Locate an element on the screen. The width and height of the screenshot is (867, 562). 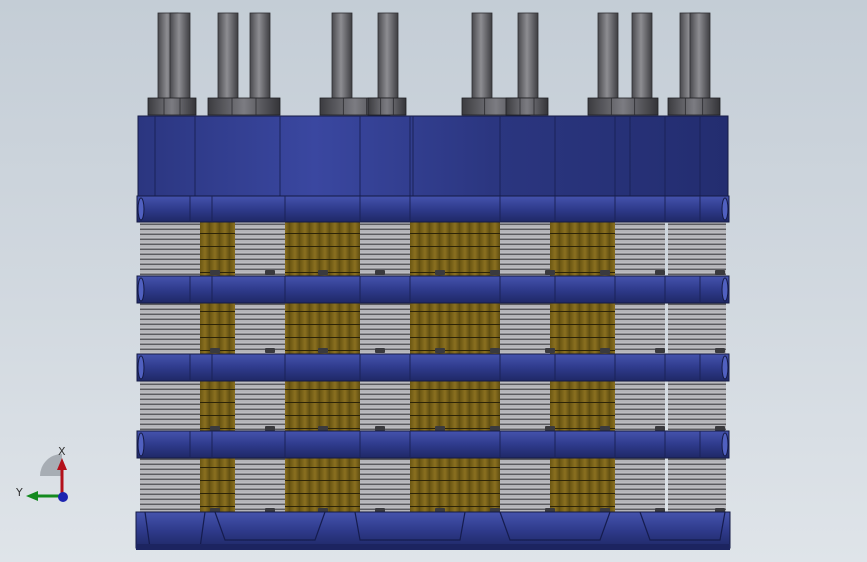
y-axis-arrowhead-icon is located at coordinates (32, 496).